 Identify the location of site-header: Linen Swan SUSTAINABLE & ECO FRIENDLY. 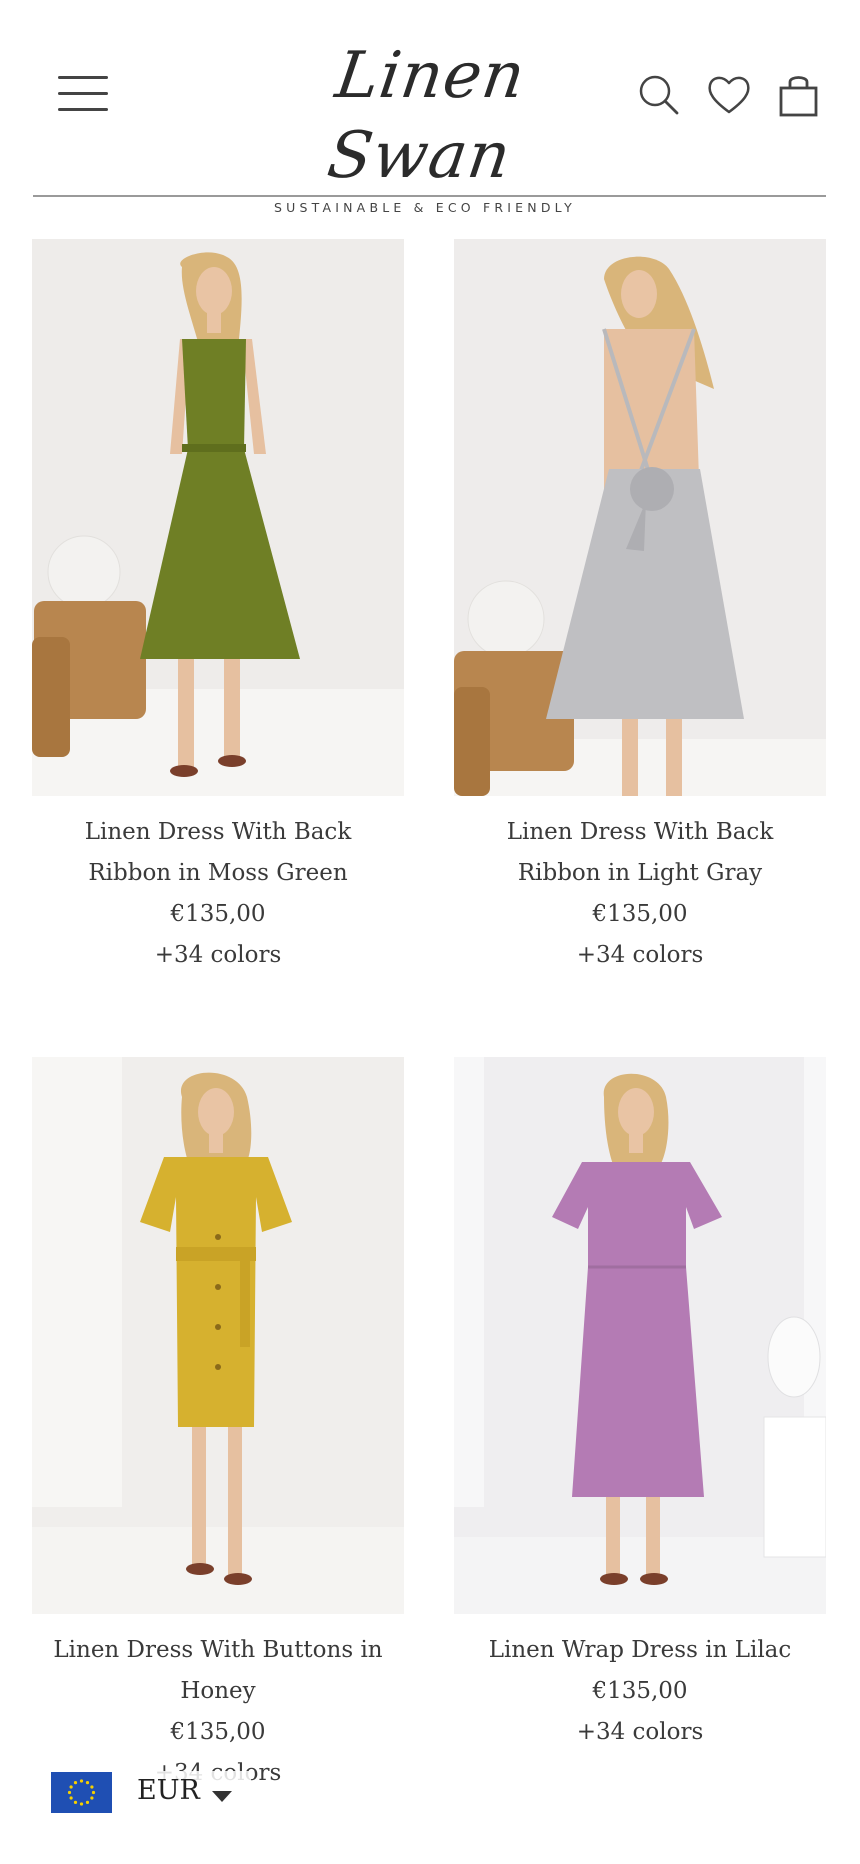
(430, 107).